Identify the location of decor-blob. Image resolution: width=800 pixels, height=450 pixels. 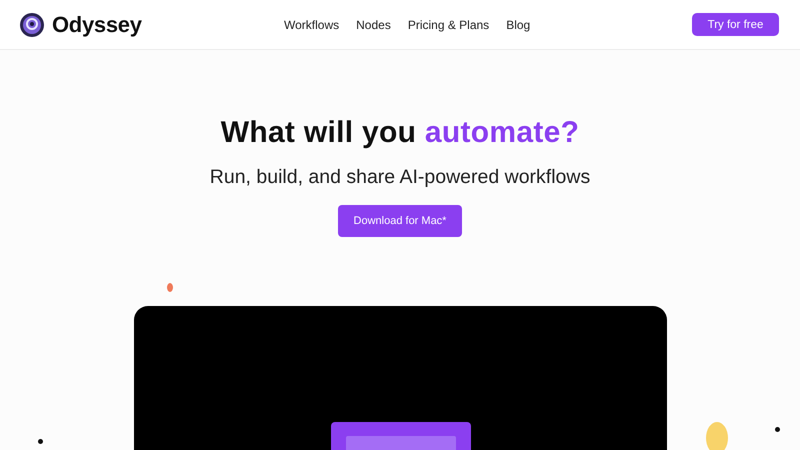
(717, 436).